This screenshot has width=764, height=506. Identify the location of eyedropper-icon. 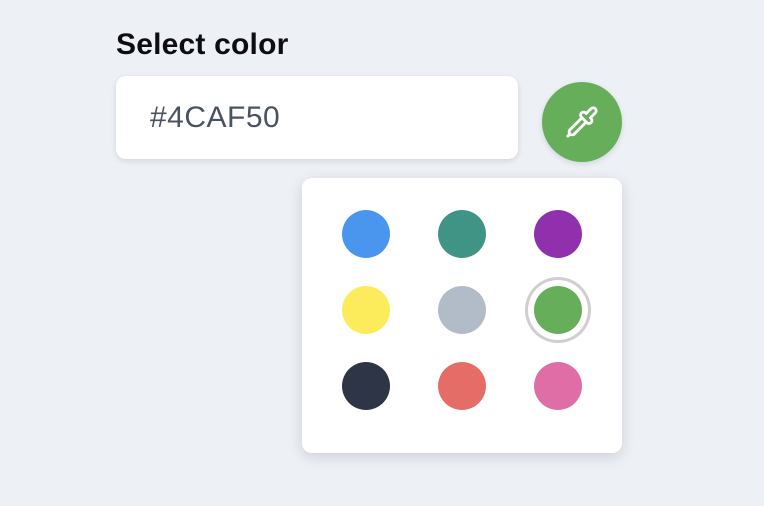
(582, 122).